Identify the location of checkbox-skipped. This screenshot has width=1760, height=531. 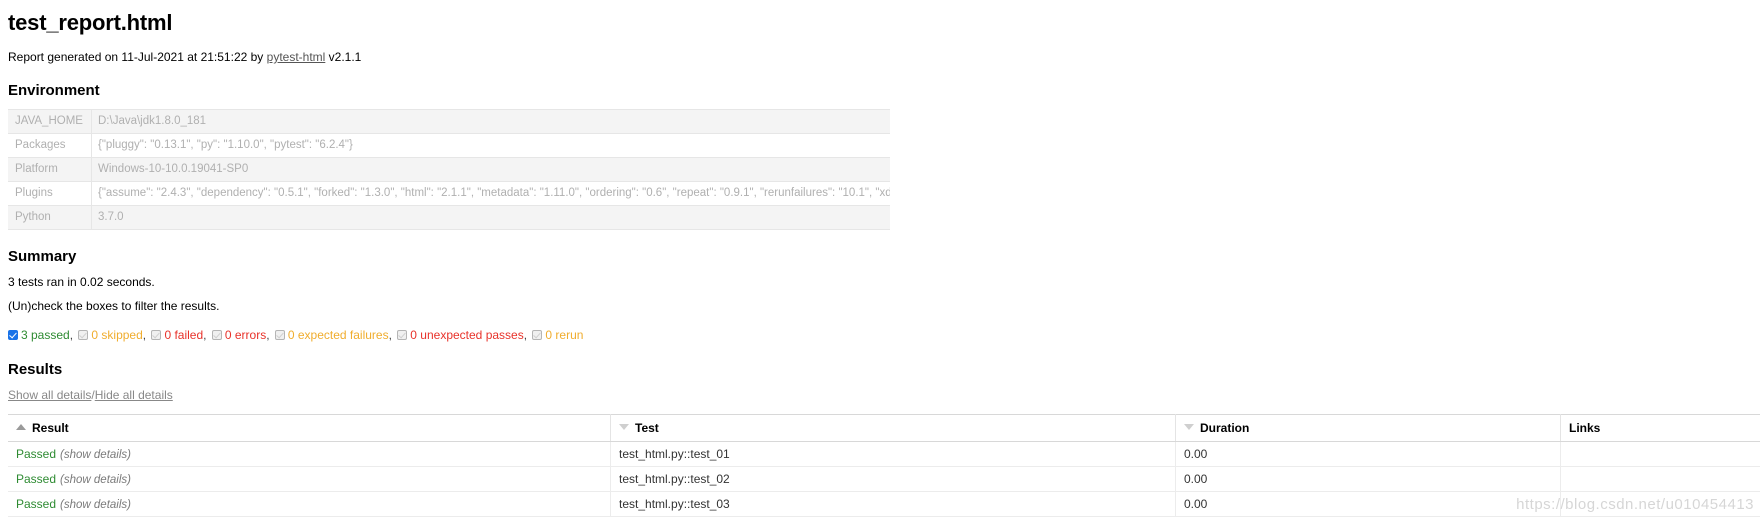
(83, 335).